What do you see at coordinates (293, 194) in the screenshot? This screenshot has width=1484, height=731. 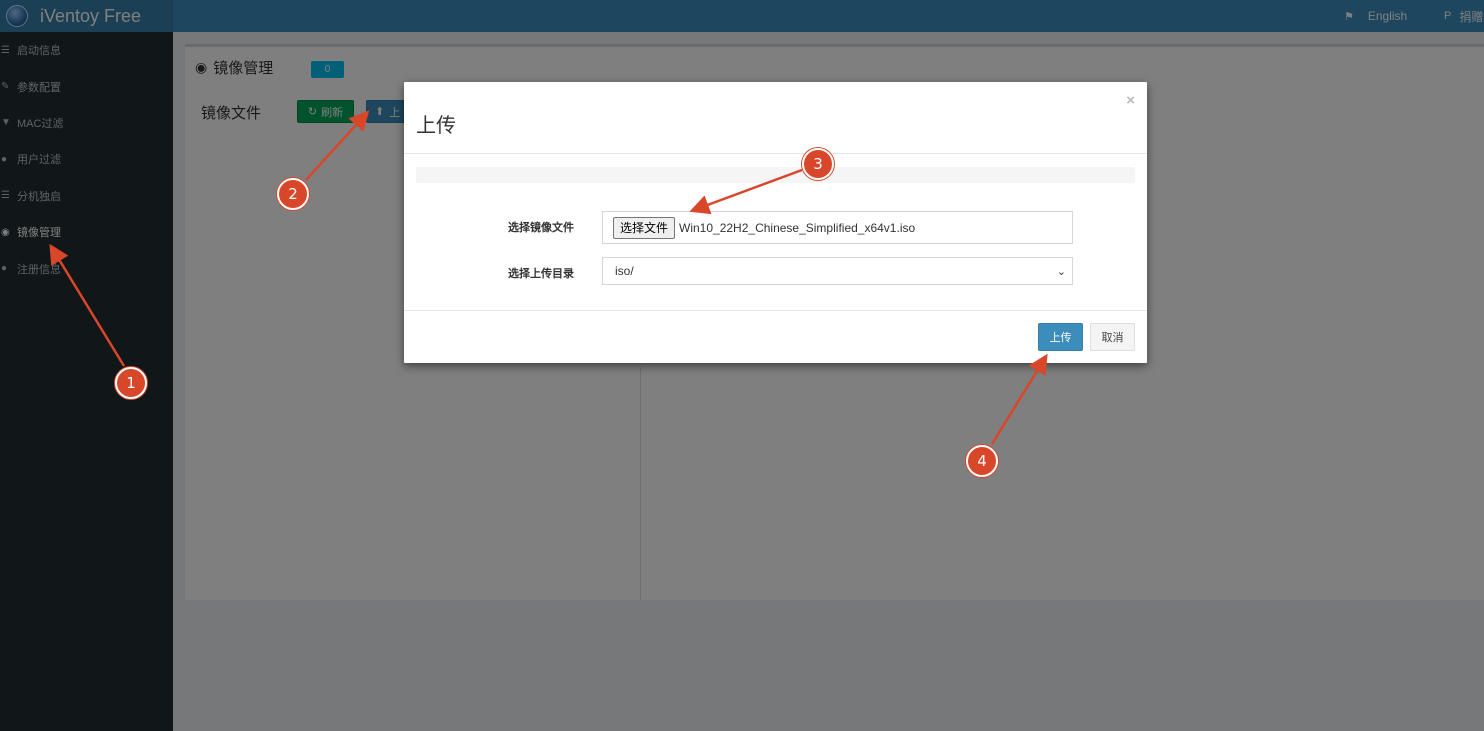 I see `step-marker-2: 2` at bounding box center [293, 194].